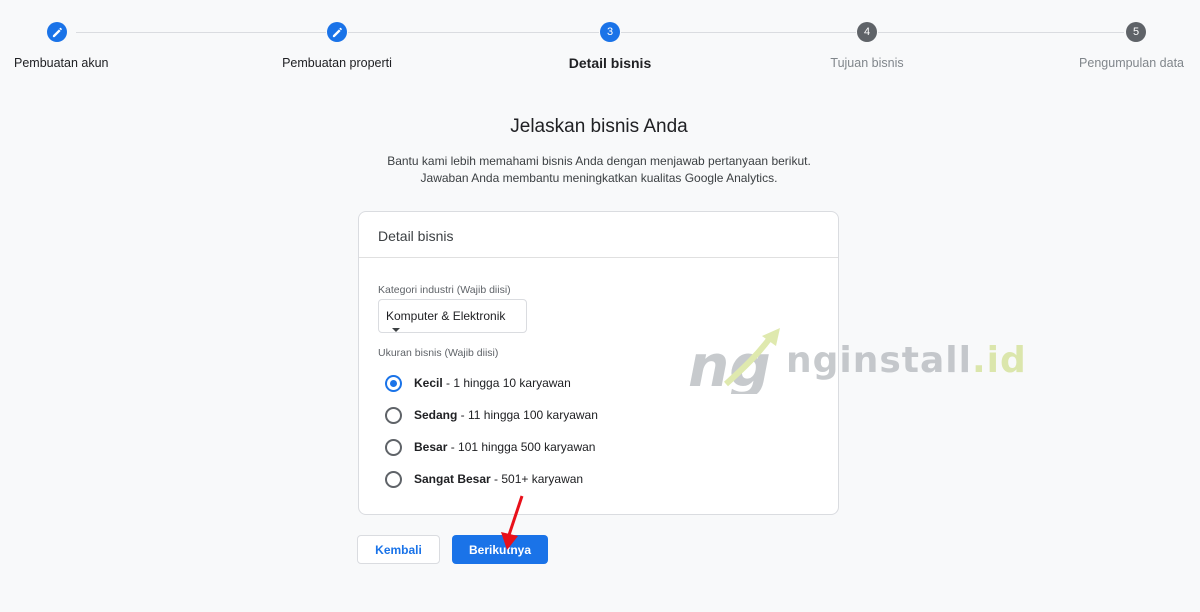 The height and width of the screenshot is (612, 1200). What do you see at coordinates (337, 63) in the screenshot?
I see `step-label: Pembuatan properti` at bounding box center [337, 63].